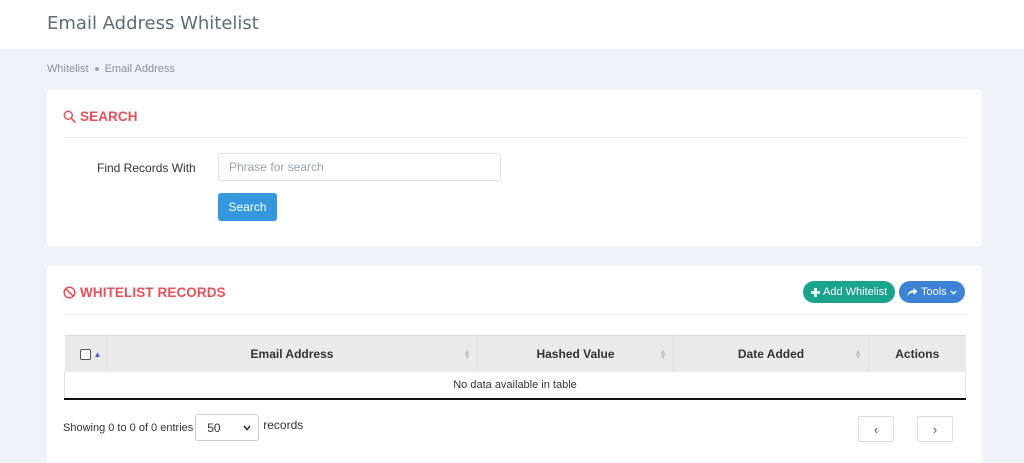 This screenshot has height=463, width=1024. I want to click on table-row: No data available in table, so click(515, 385).